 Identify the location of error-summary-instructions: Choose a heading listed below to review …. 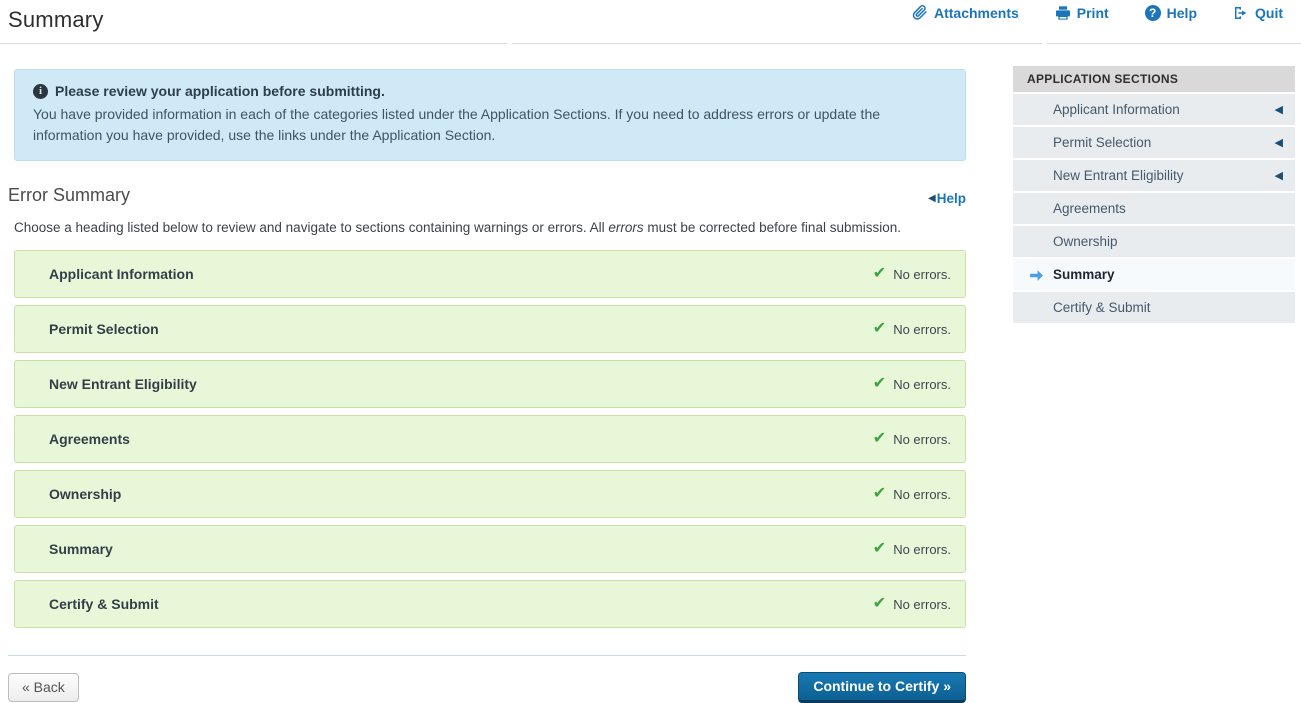
(490, 227).